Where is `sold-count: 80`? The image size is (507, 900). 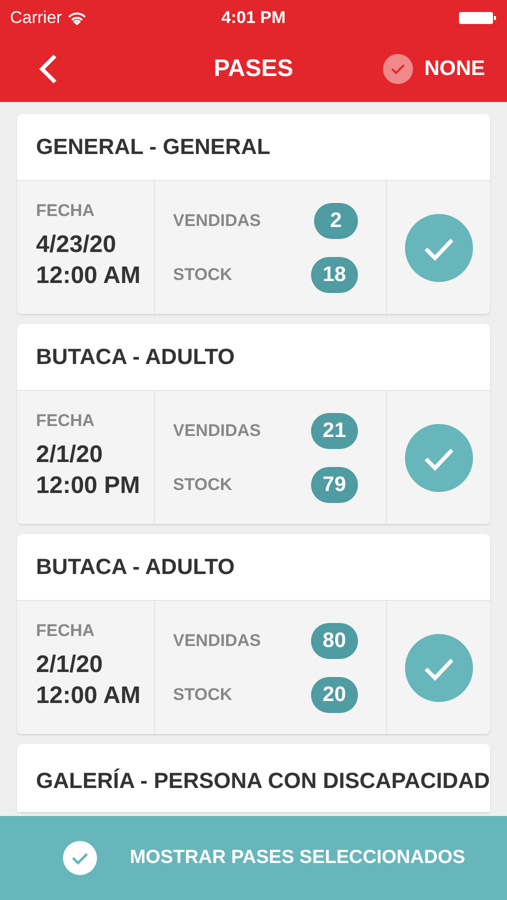
sold-count: 80 is located at coordinates (334, 640).